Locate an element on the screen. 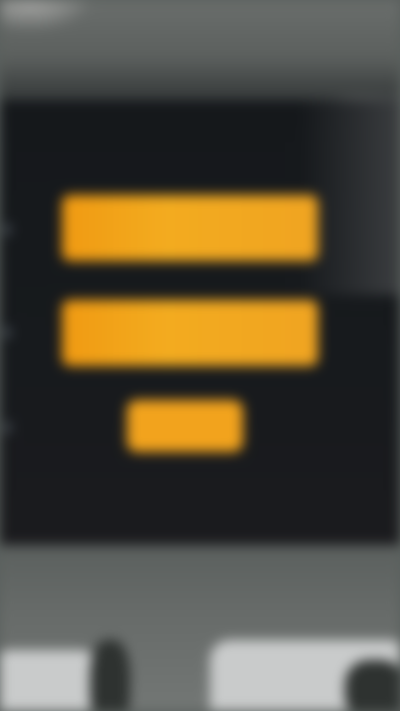  desk-object is located at coordinates (110, 675).